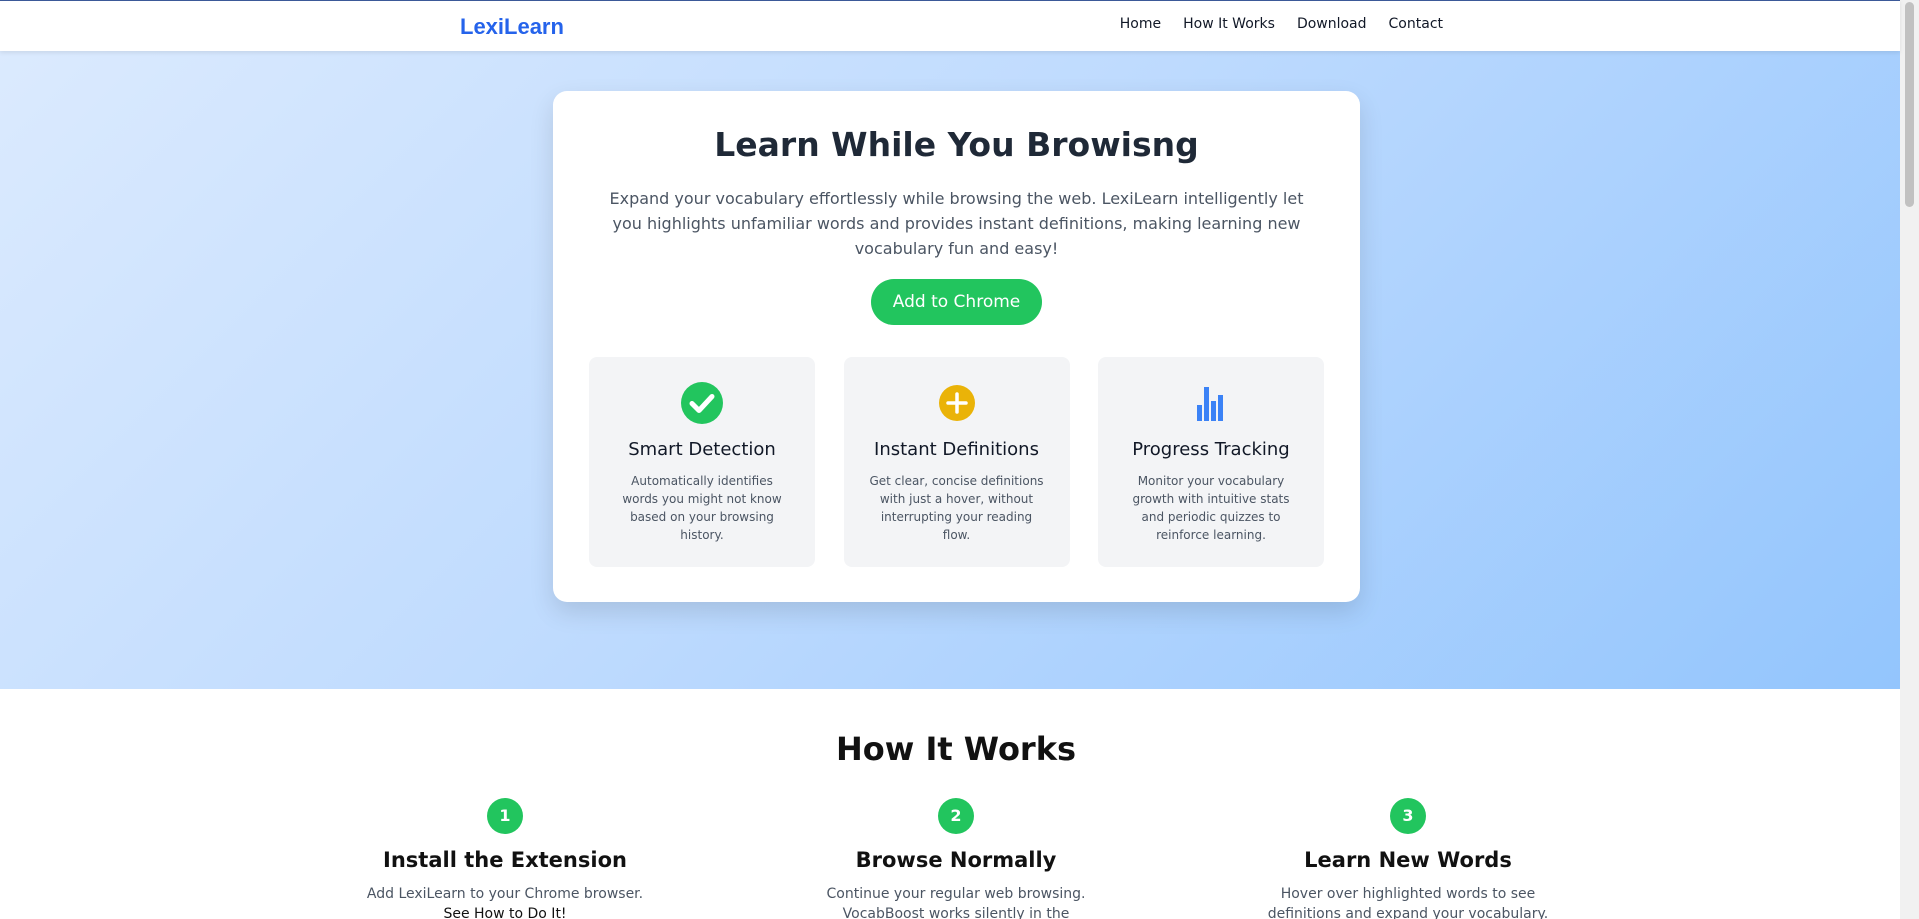  I want to click on scrollbar-thumb, so click(1909, 104).